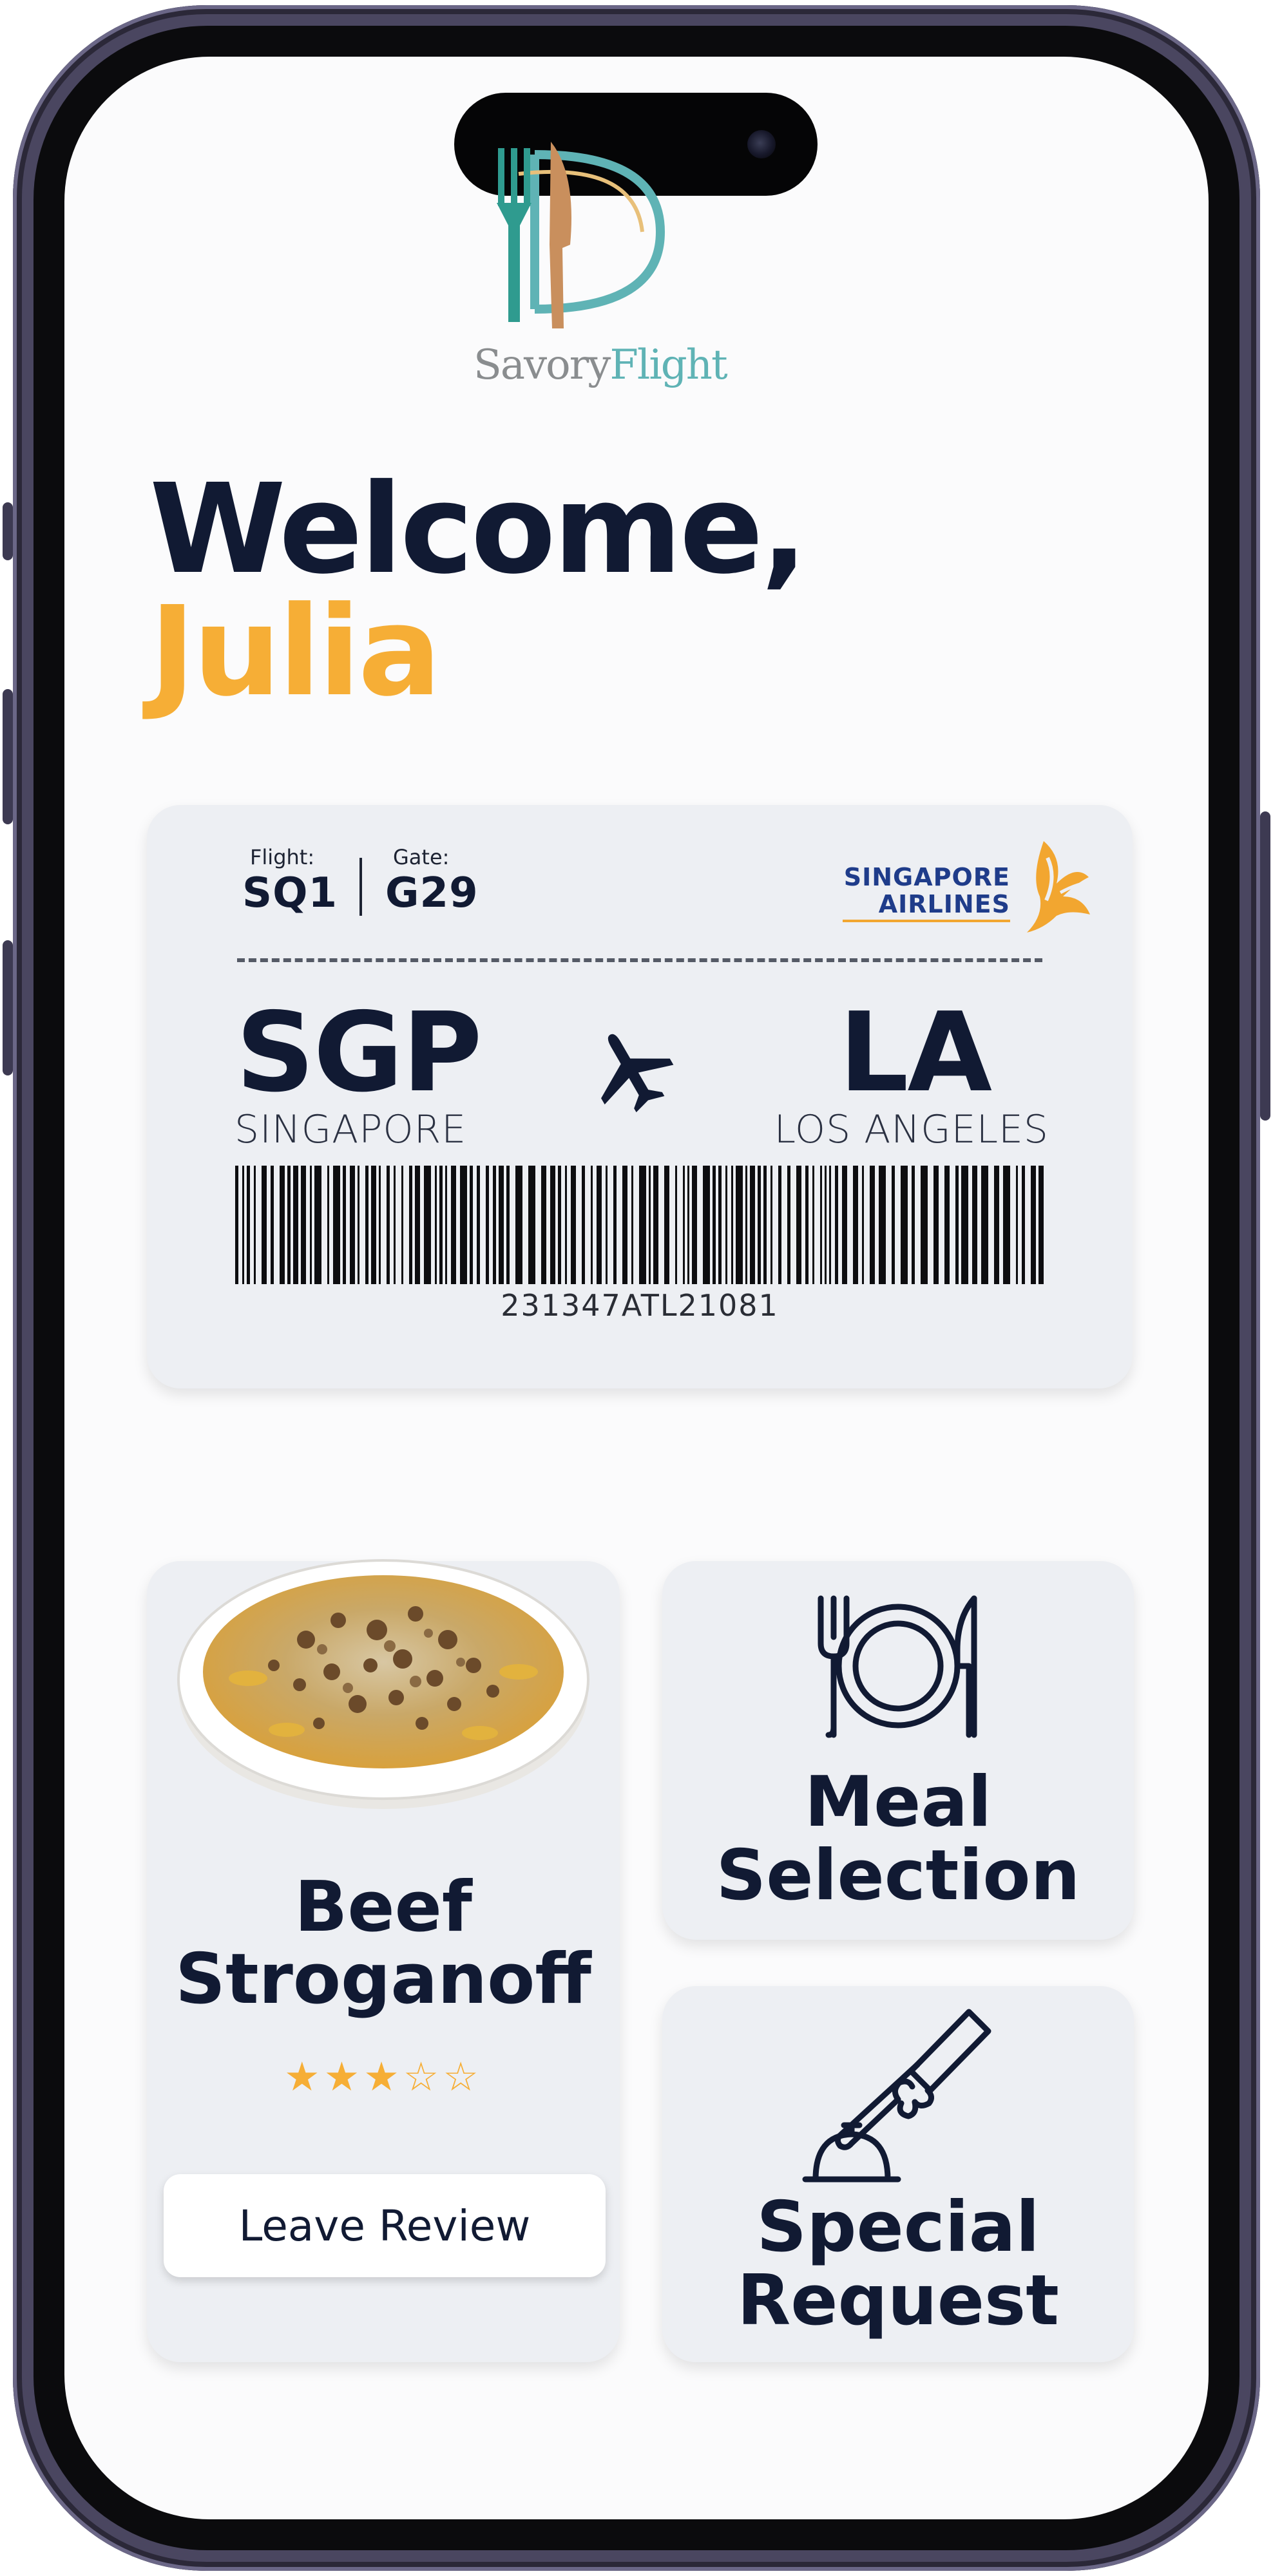 Image resolution: width=1273 pixels, height=2576 pixels. What do you see at coordinates (898, 1802) in the screenshot?
I see `meal-selection-title-word: Meal` at bounding box center [898, 1802].